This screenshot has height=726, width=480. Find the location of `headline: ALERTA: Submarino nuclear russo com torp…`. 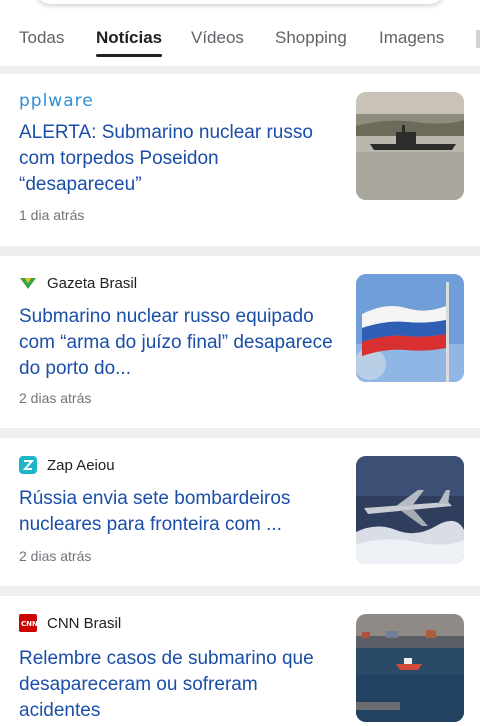

headline: ALERTA: Submarino nuclear russo com torp… is located at coordinates (180, 159).